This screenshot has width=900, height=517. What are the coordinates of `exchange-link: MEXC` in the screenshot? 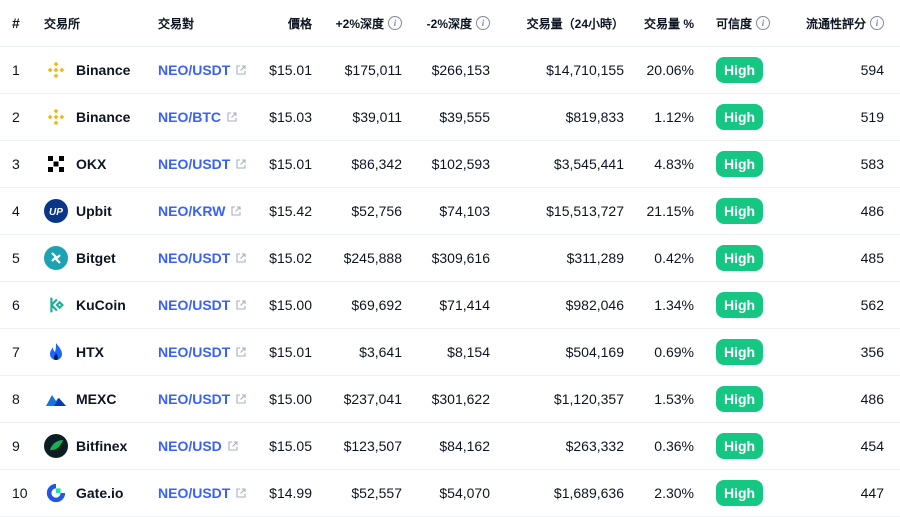 It's located at (99, 399).